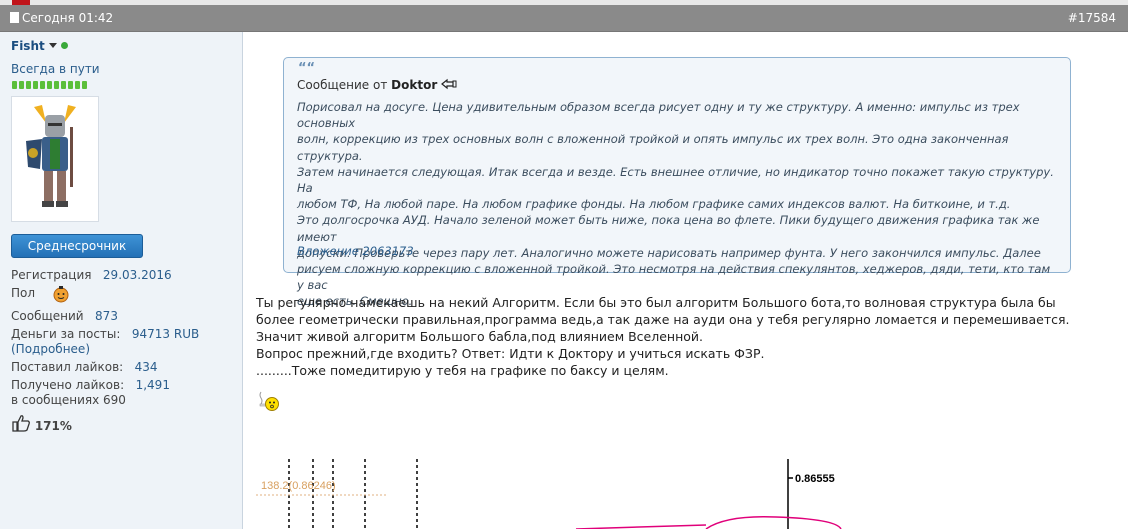  Describe the element at coordinates (52, 45) in the screenshot. I see `chevron-down-icon` at that location.